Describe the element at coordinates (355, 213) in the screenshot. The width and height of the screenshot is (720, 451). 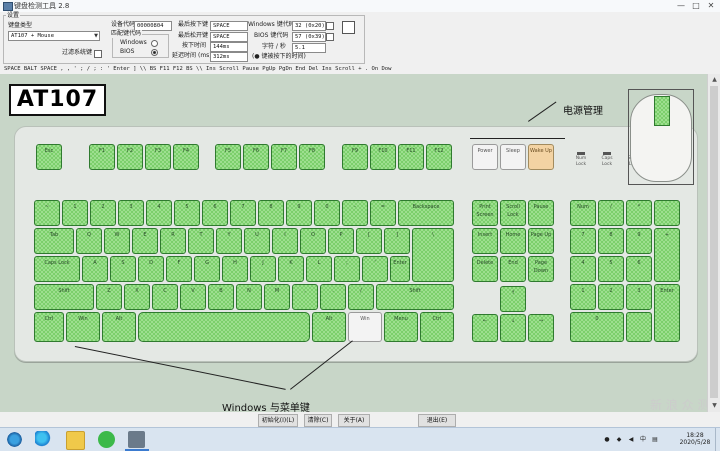
I see `key-minus: -` at that location.